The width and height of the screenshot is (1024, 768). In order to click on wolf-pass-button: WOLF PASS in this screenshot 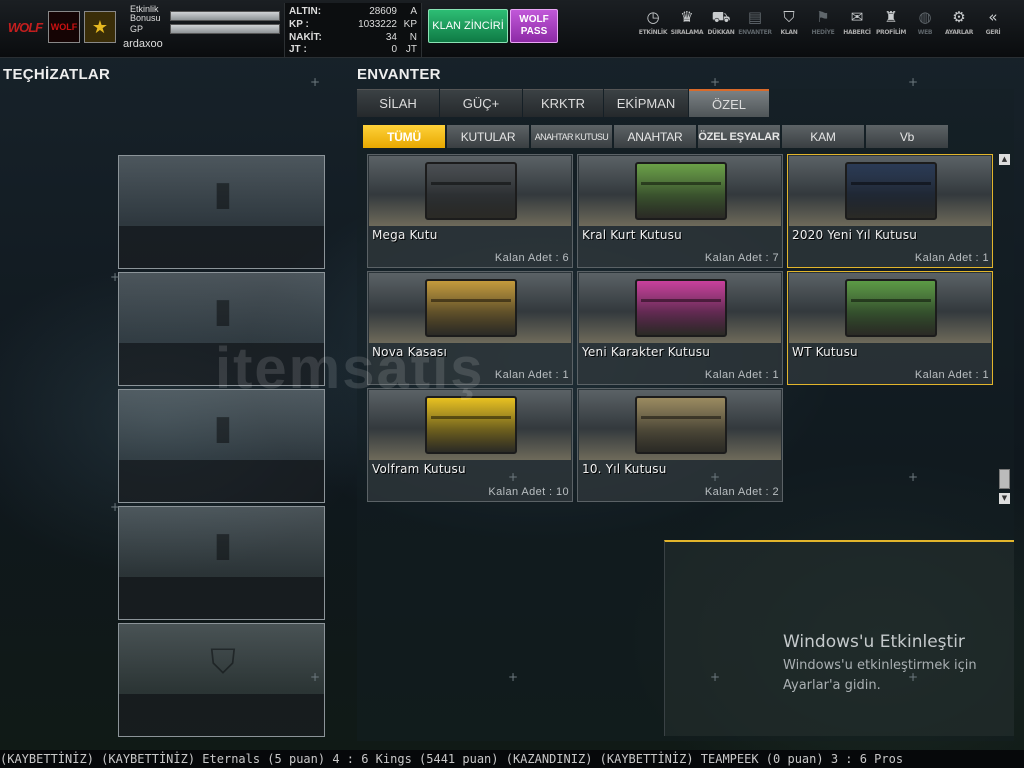, I will do `click(534, 26)`.